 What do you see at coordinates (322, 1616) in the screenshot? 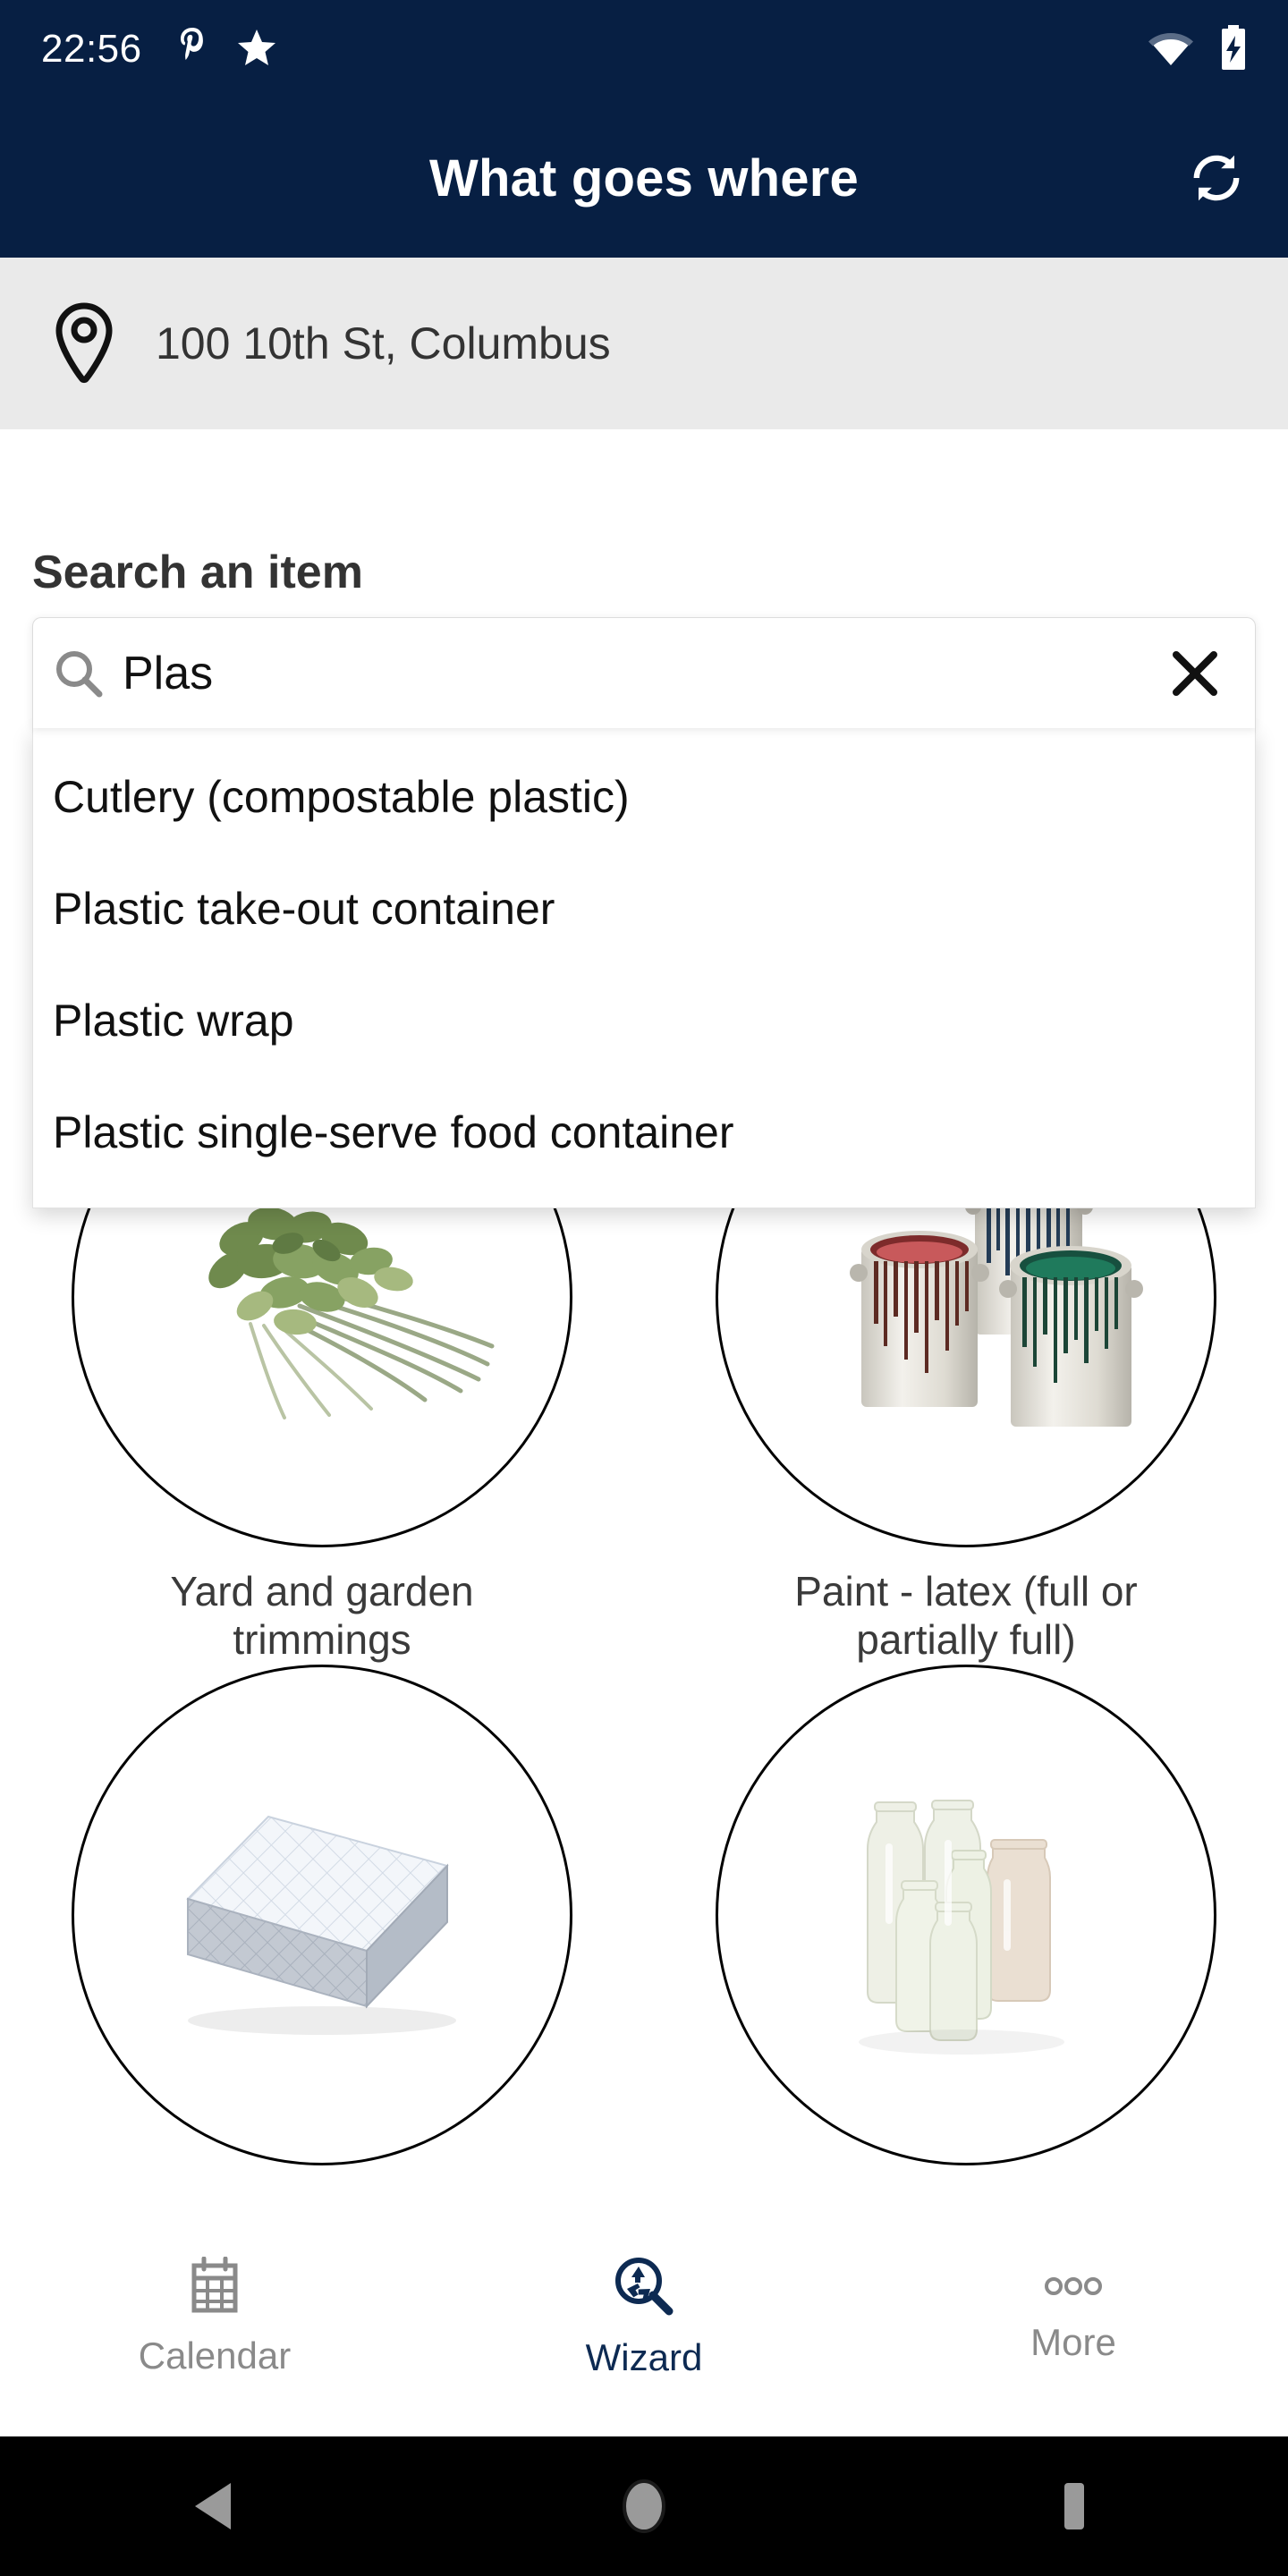
I see `item-label: Yard and garden trimmings` at bounding box center [322, 1616].